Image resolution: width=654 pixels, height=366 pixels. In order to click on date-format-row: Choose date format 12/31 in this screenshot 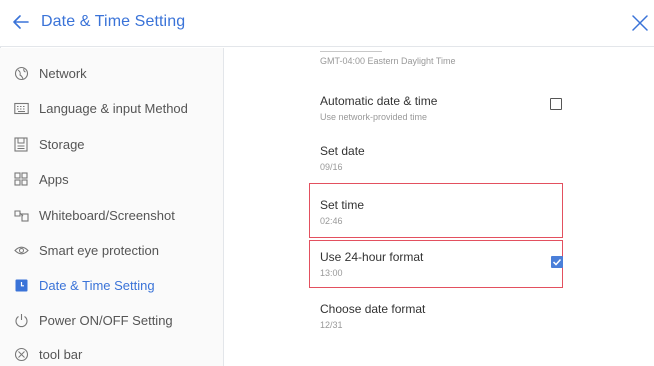, I will do `click(470, 316)`.